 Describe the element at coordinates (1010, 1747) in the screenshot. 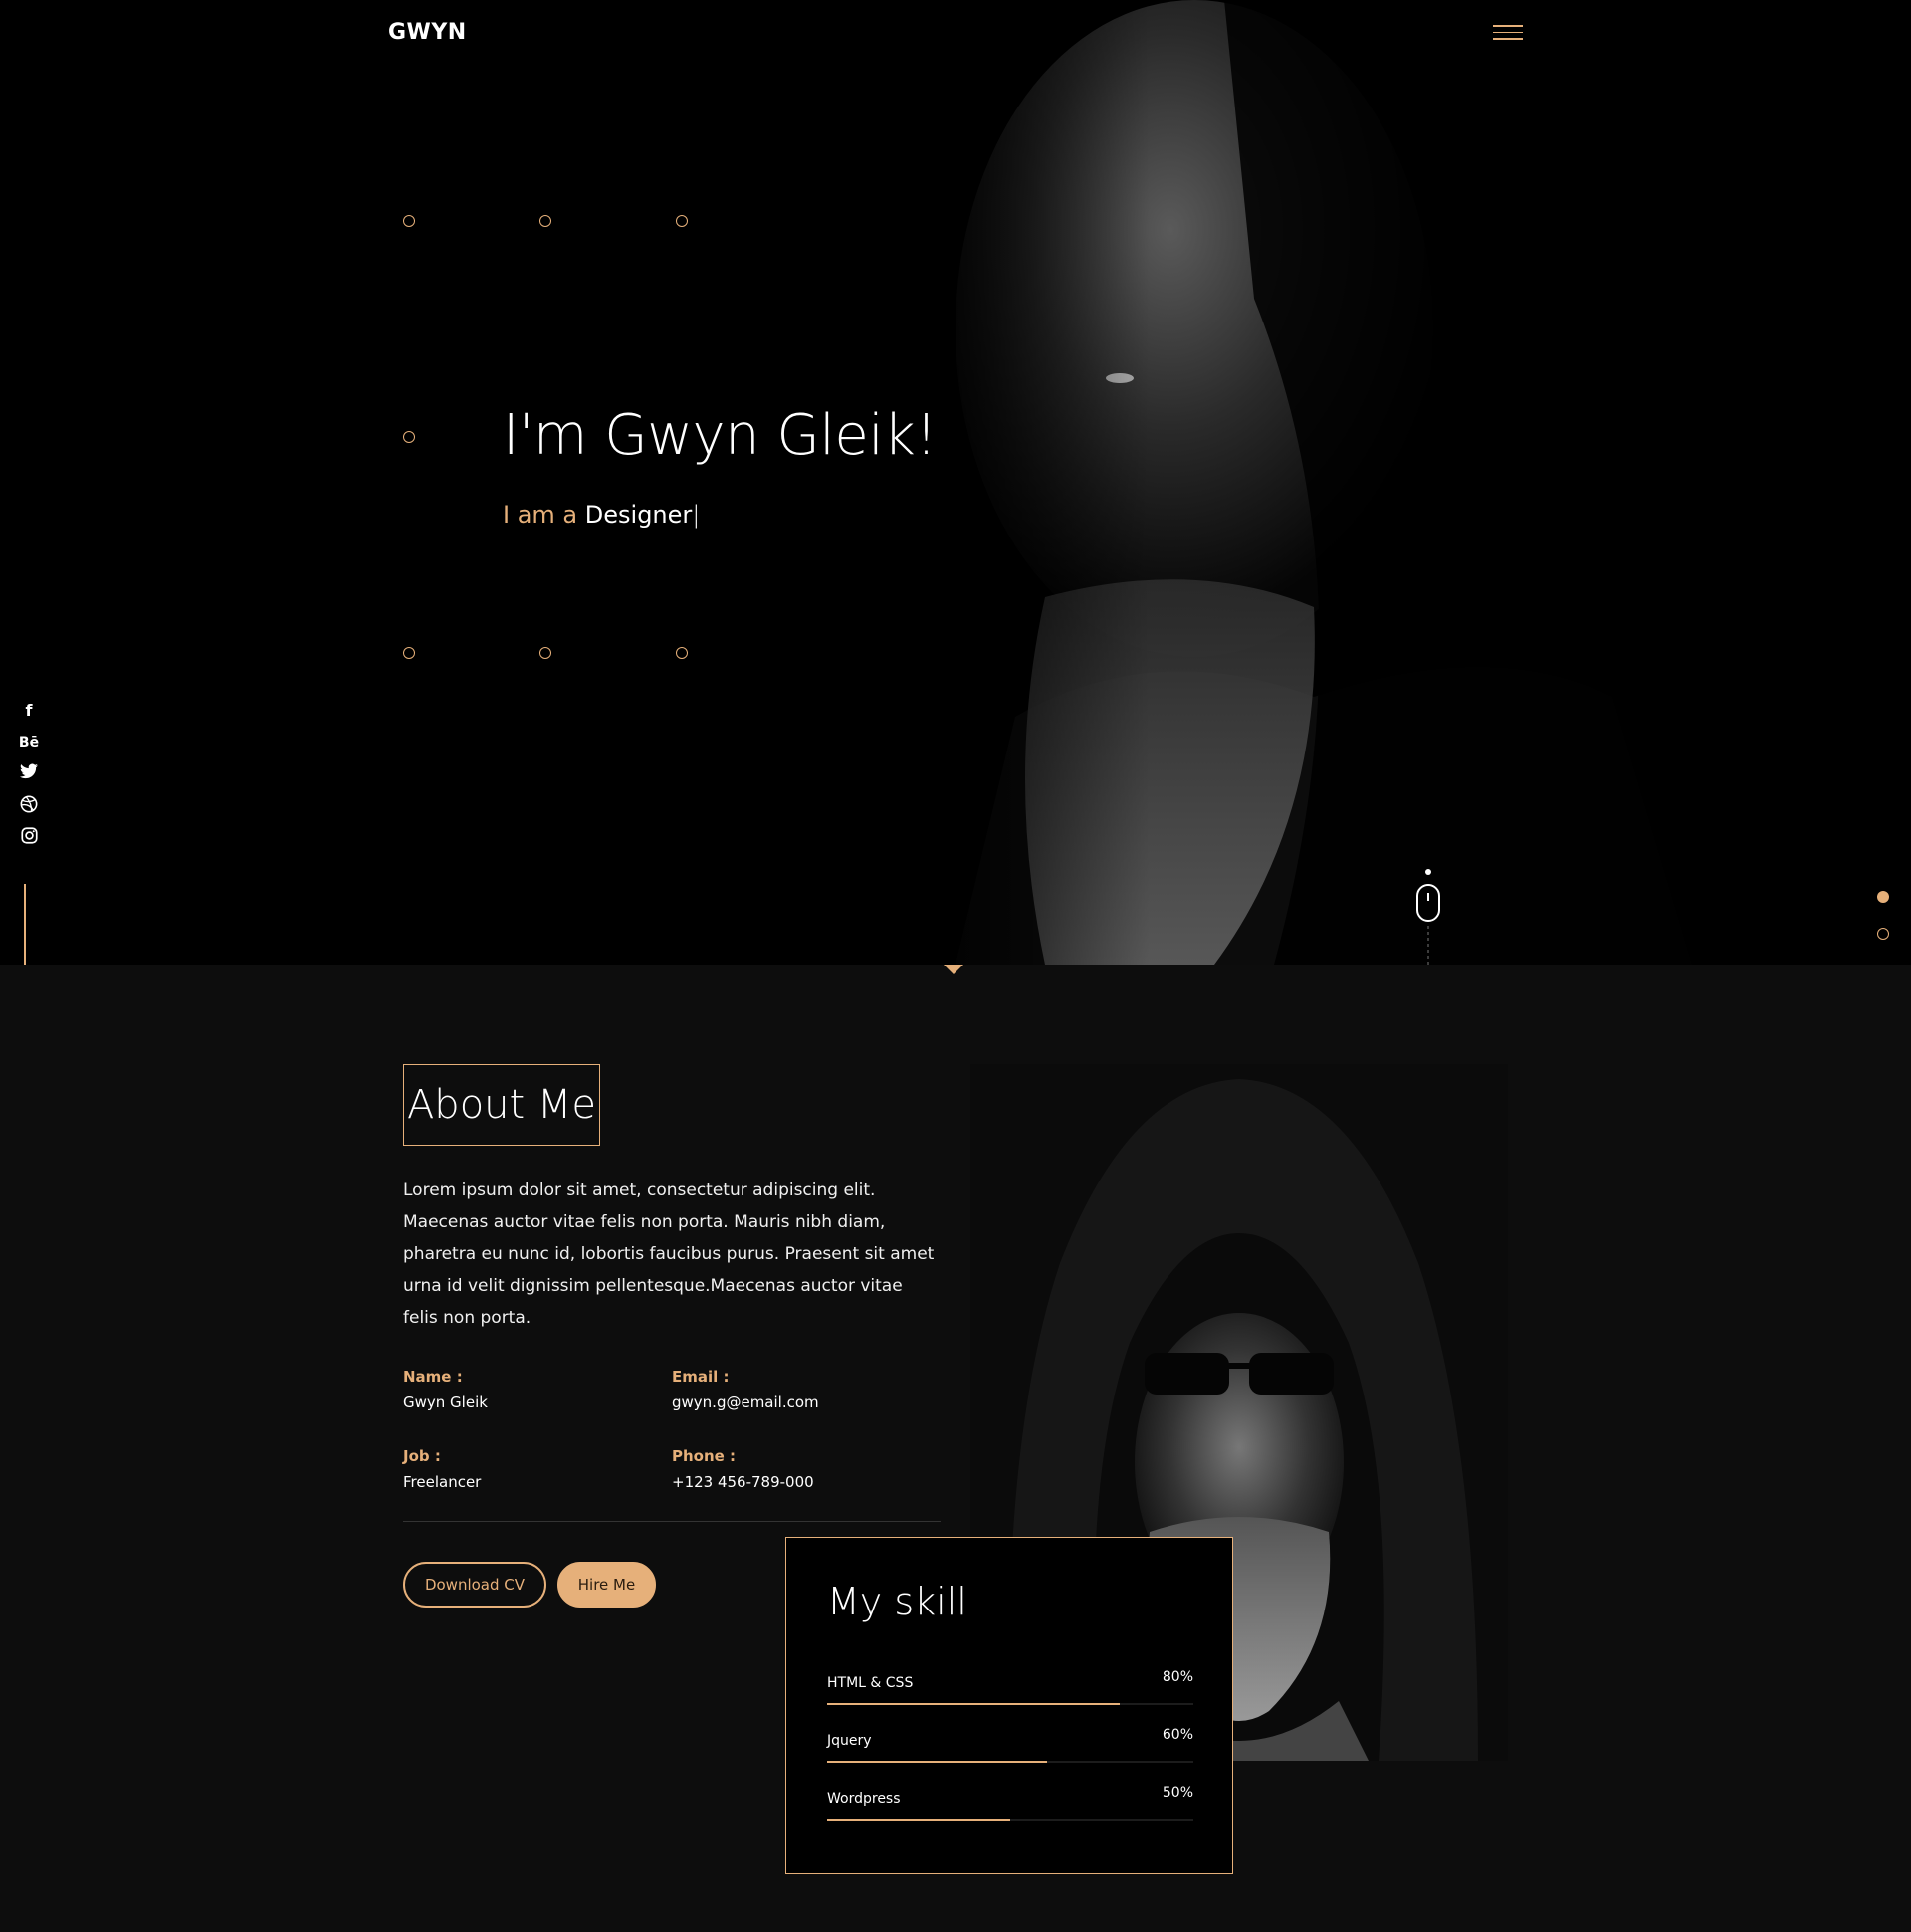

I see `skill-row: Jquery 60%` at that location.